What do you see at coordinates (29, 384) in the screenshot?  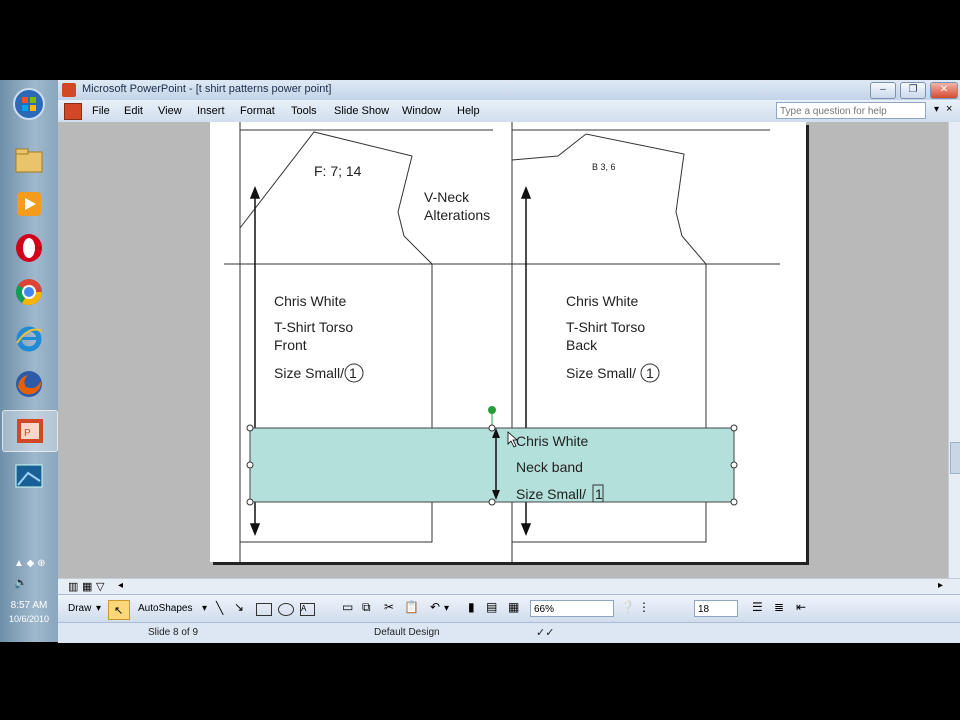 I see `firefox-icon` at bounding box center [29, 384].